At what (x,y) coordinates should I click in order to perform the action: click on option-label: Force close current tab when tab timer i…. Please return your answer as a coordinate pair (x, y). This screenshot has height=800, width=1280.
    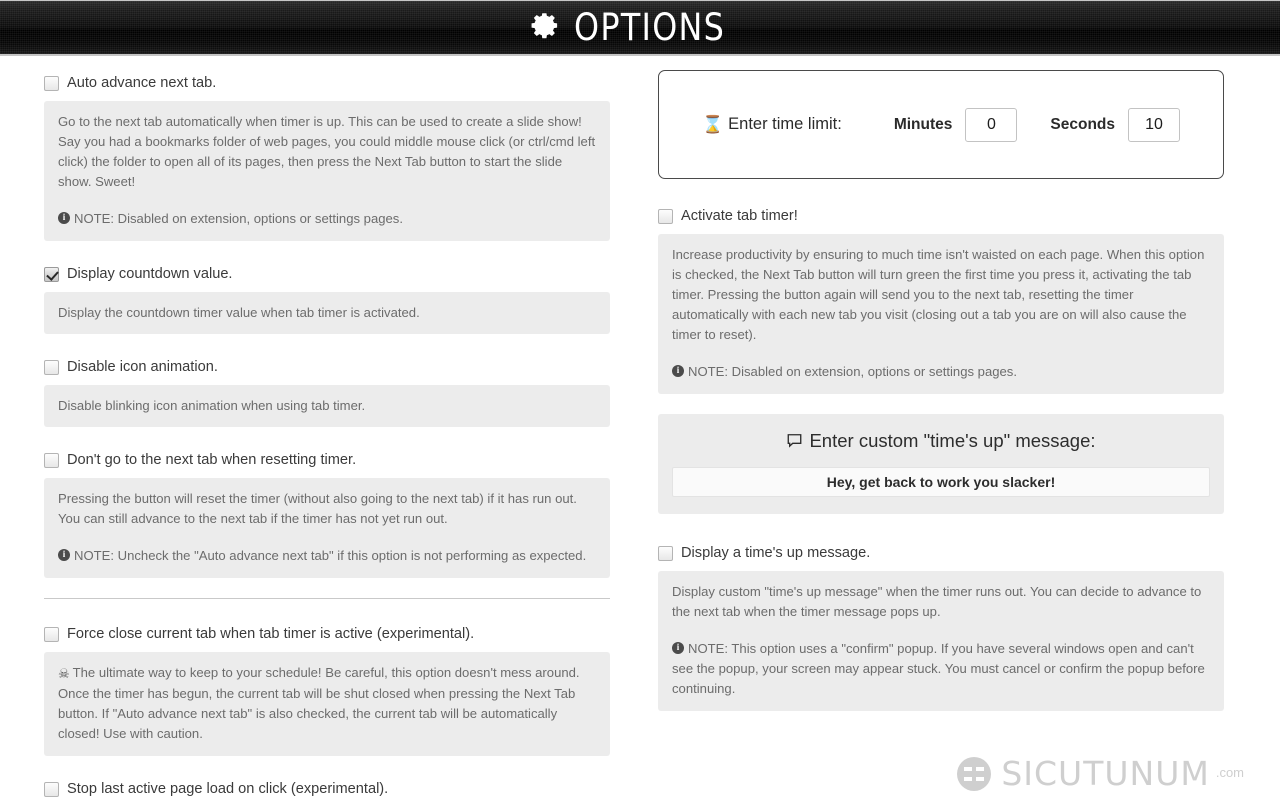
    Looking at the image, I should click on (271, 634).